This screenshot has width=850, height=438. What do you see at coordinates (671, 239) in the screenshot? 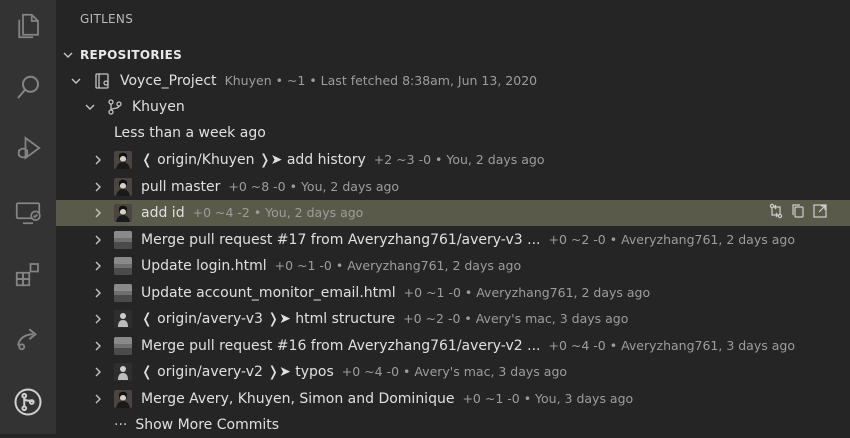
I see `commit-meta: +0 ~2 -0 • Averyzhang761, 2 days ago` at bounding box center [671, 239].